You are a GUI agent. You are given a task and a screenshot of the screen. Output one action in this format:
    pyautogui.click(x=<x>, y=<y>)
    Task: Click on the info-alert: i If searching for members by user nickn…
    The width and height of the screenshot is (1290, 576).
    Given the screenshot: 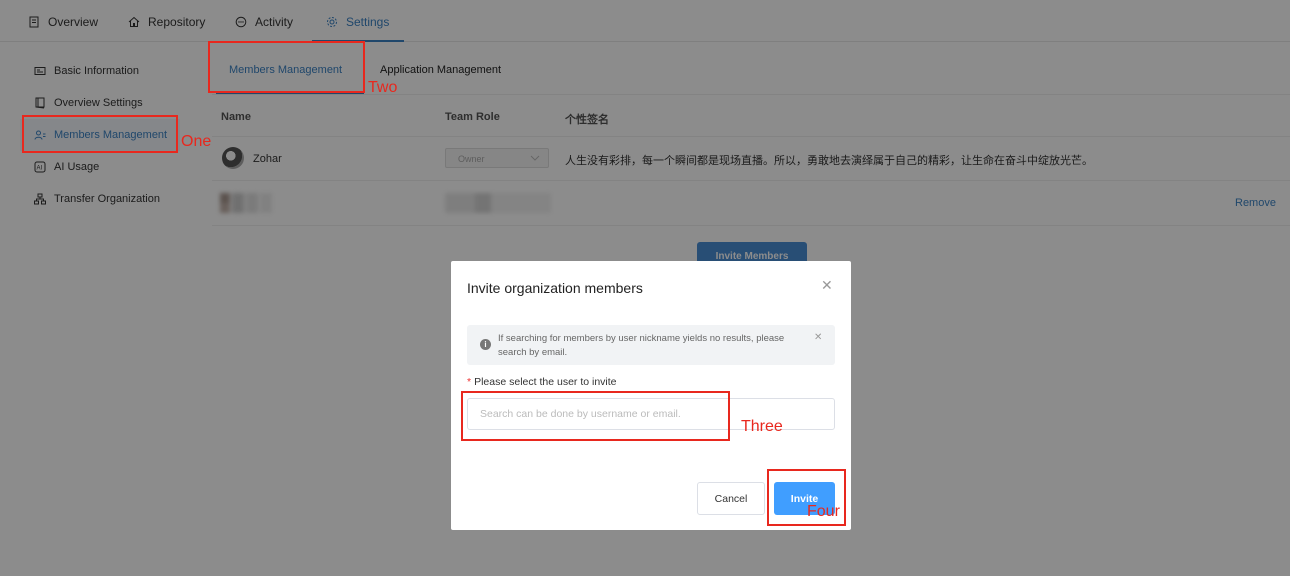 What is the action you would take?
    pyautogui.click(x=651, y=345)
    